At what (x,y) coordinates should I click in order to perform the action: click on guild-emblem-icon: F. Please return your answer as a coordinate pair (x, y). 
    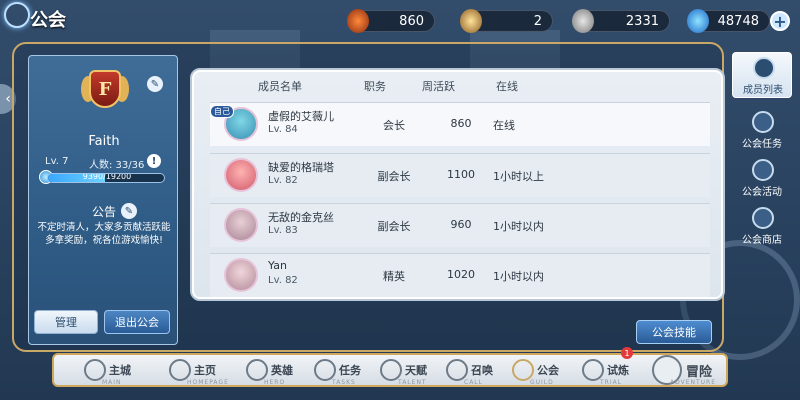
    Looking at the image, I should click on (105, 92).